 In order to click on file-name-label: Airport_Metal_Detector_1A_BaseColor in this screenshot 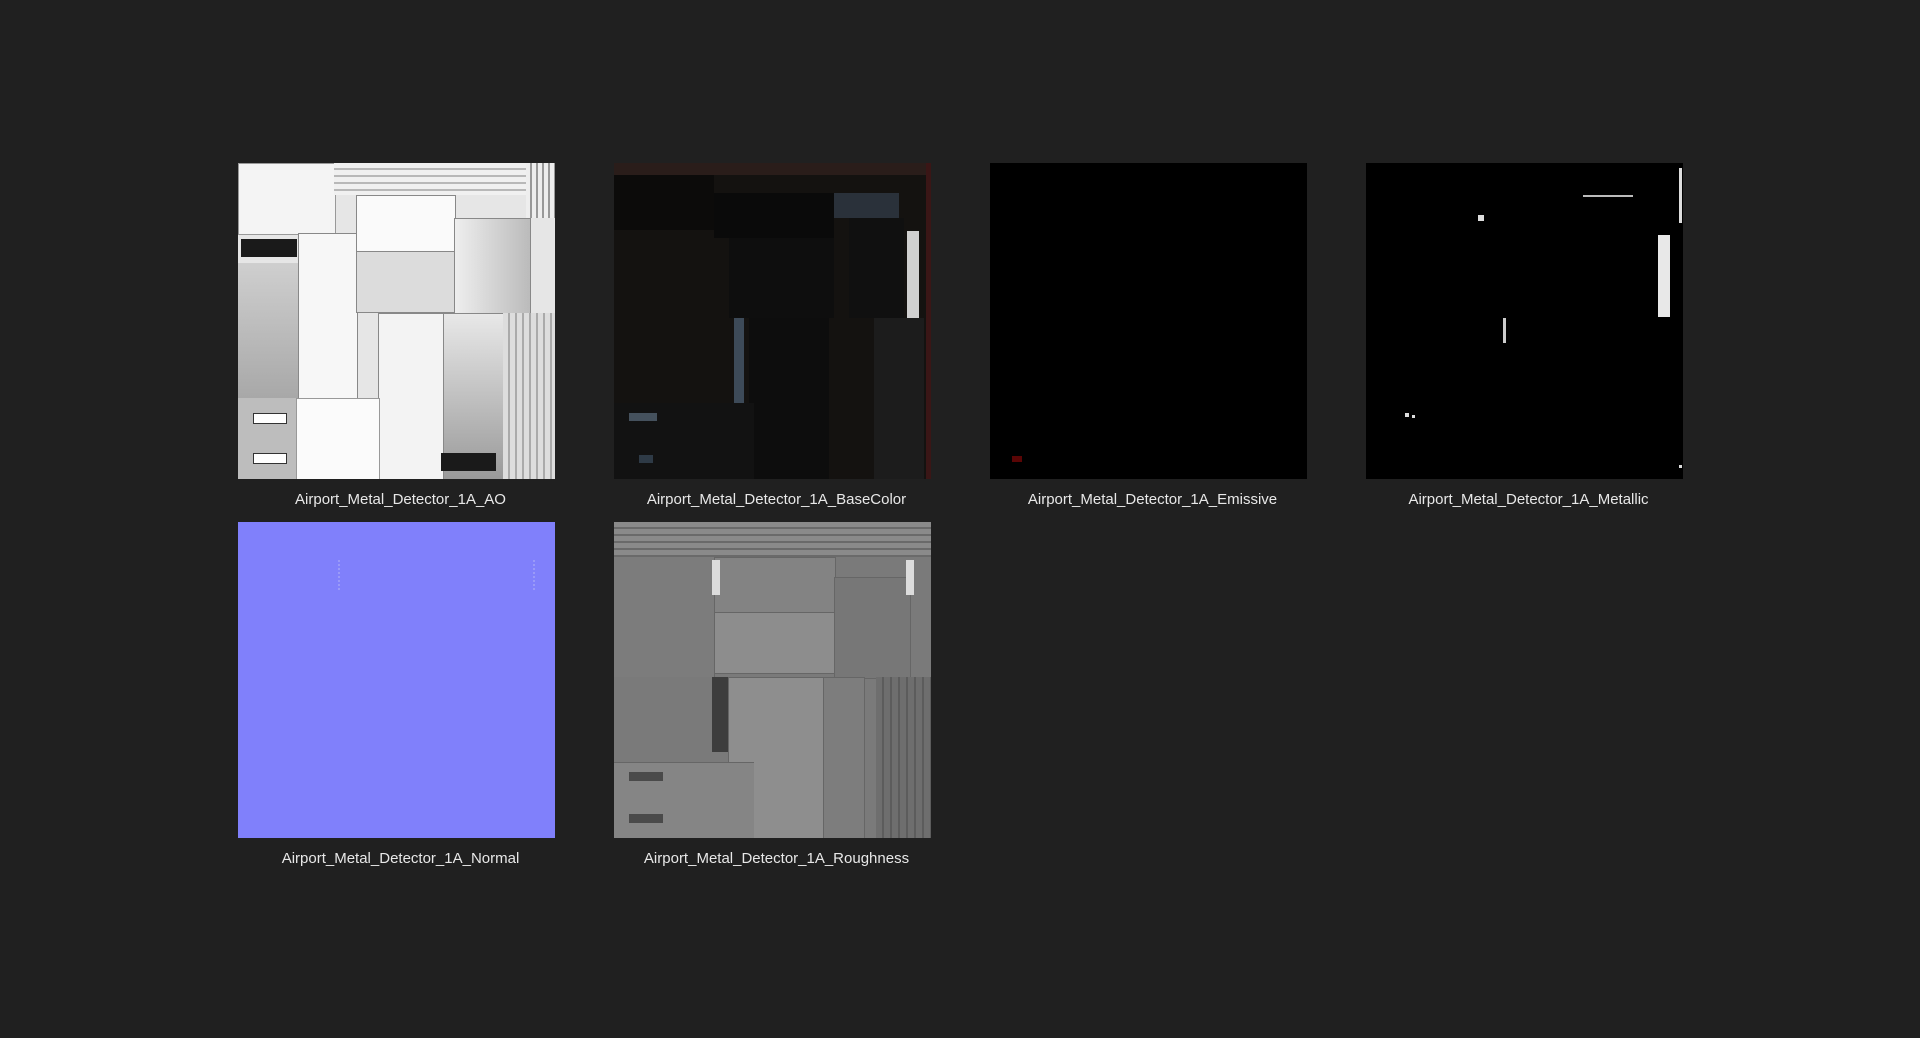, I will do `click(776, 499)`.